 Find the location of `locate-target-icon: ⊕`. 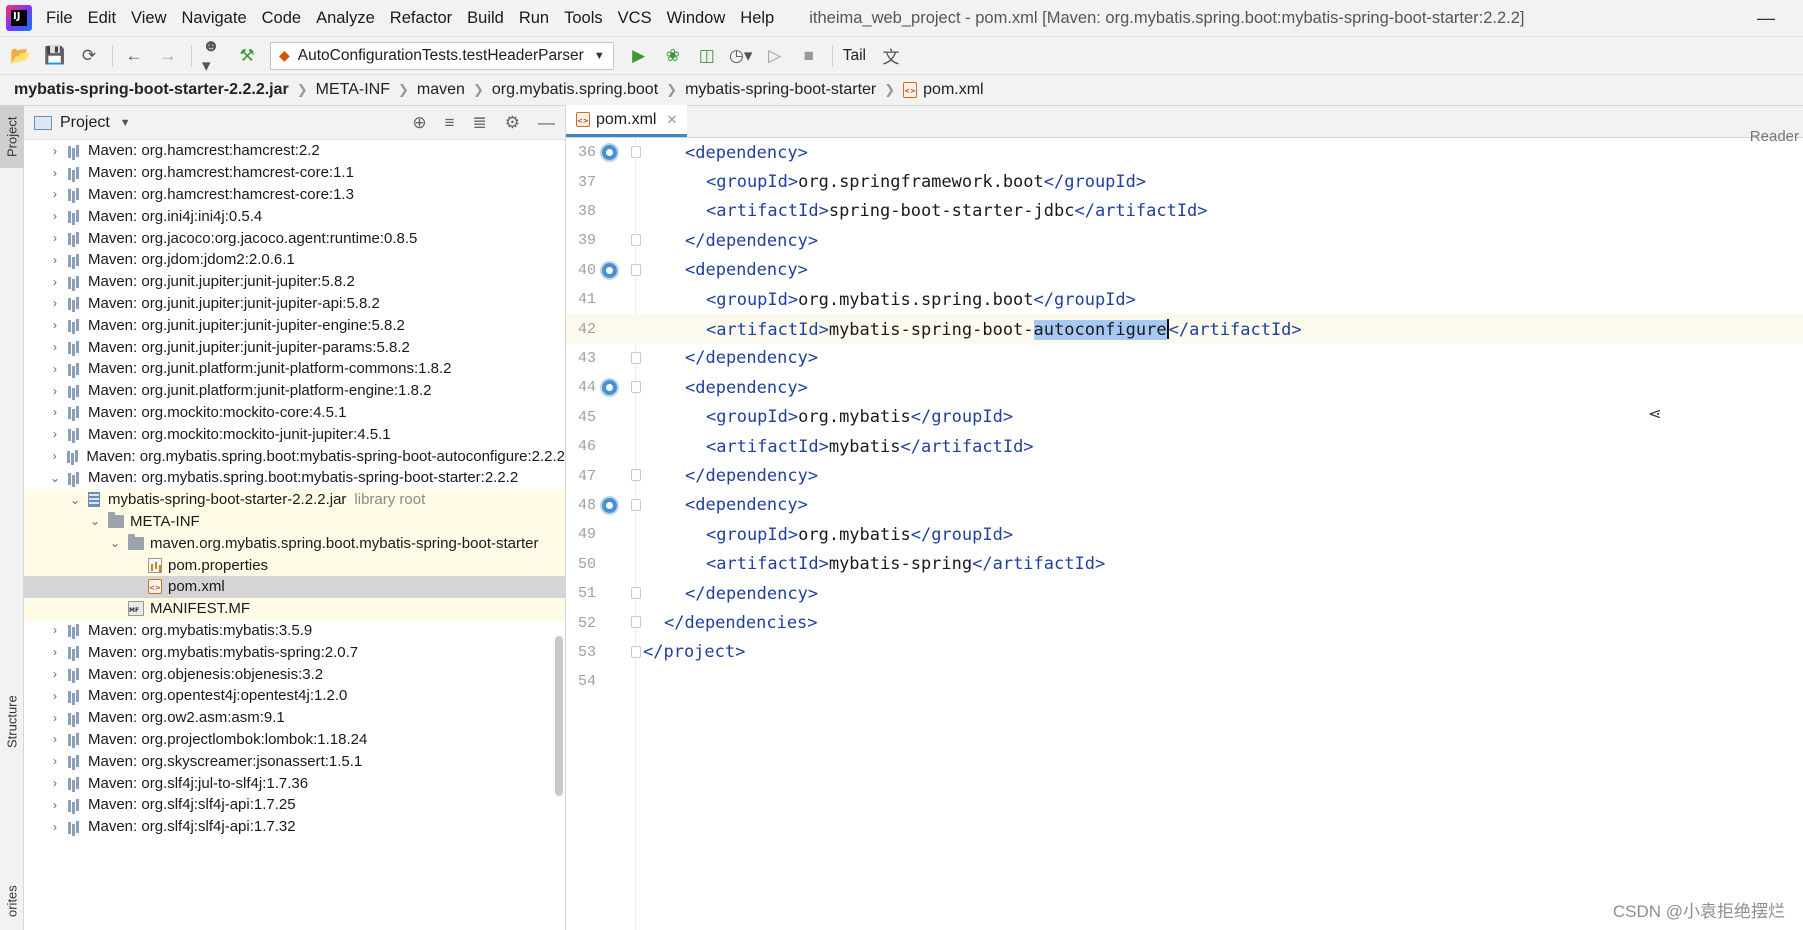

locate-target-icon: ⊕ is located at coordinates (419, 123).